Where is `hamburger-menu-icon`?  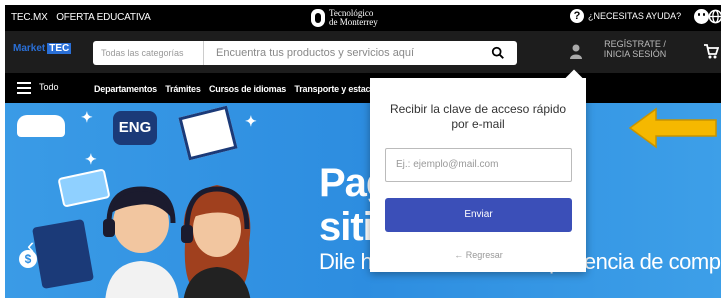
hamburger-menu-icon is located at coordinates (24, 88).